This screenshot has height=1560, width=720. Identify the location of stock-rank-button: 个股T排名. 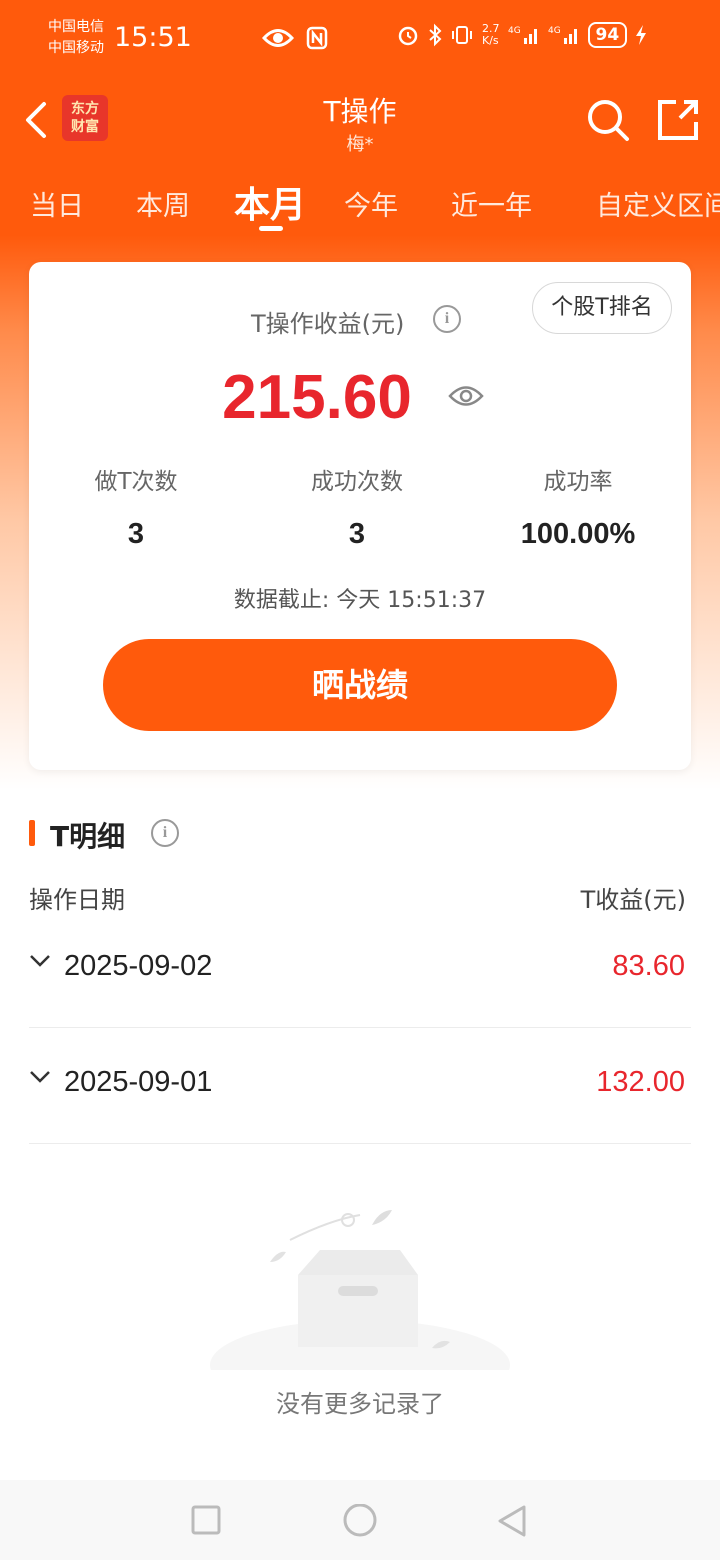
(602, 308).